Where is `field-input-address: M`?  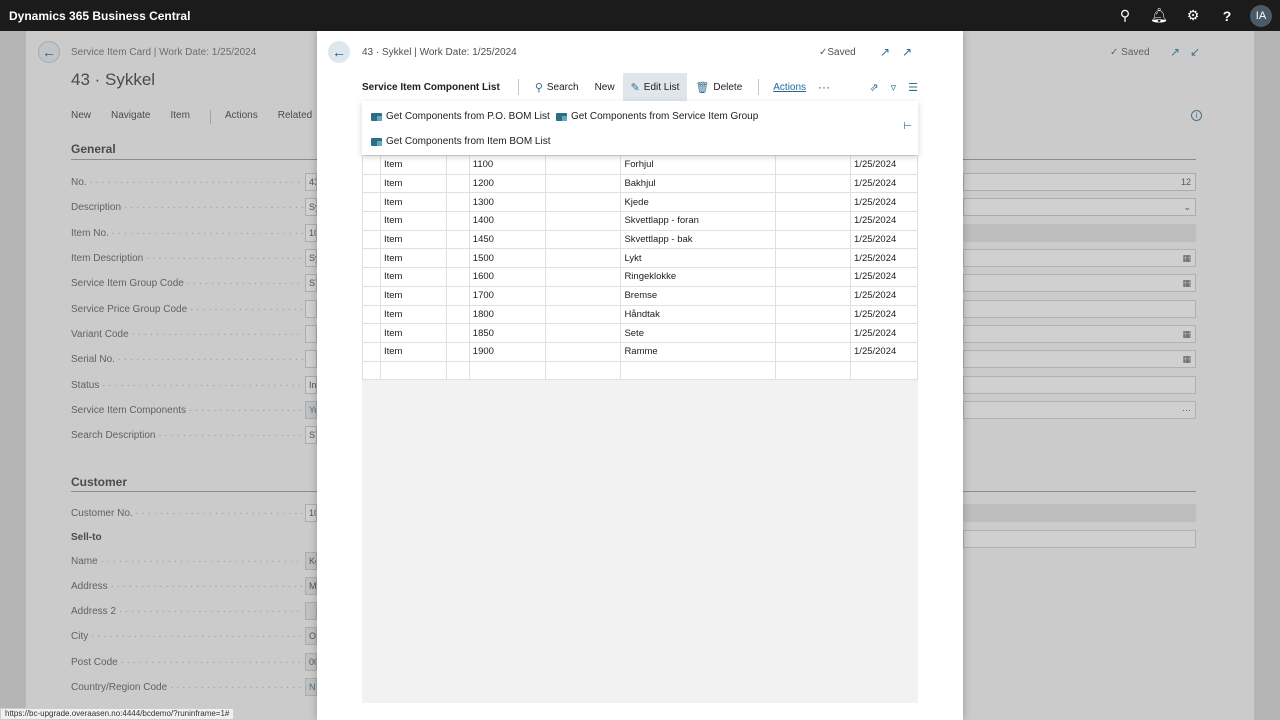
field-input-address: M is located at coordinates (311, 586).